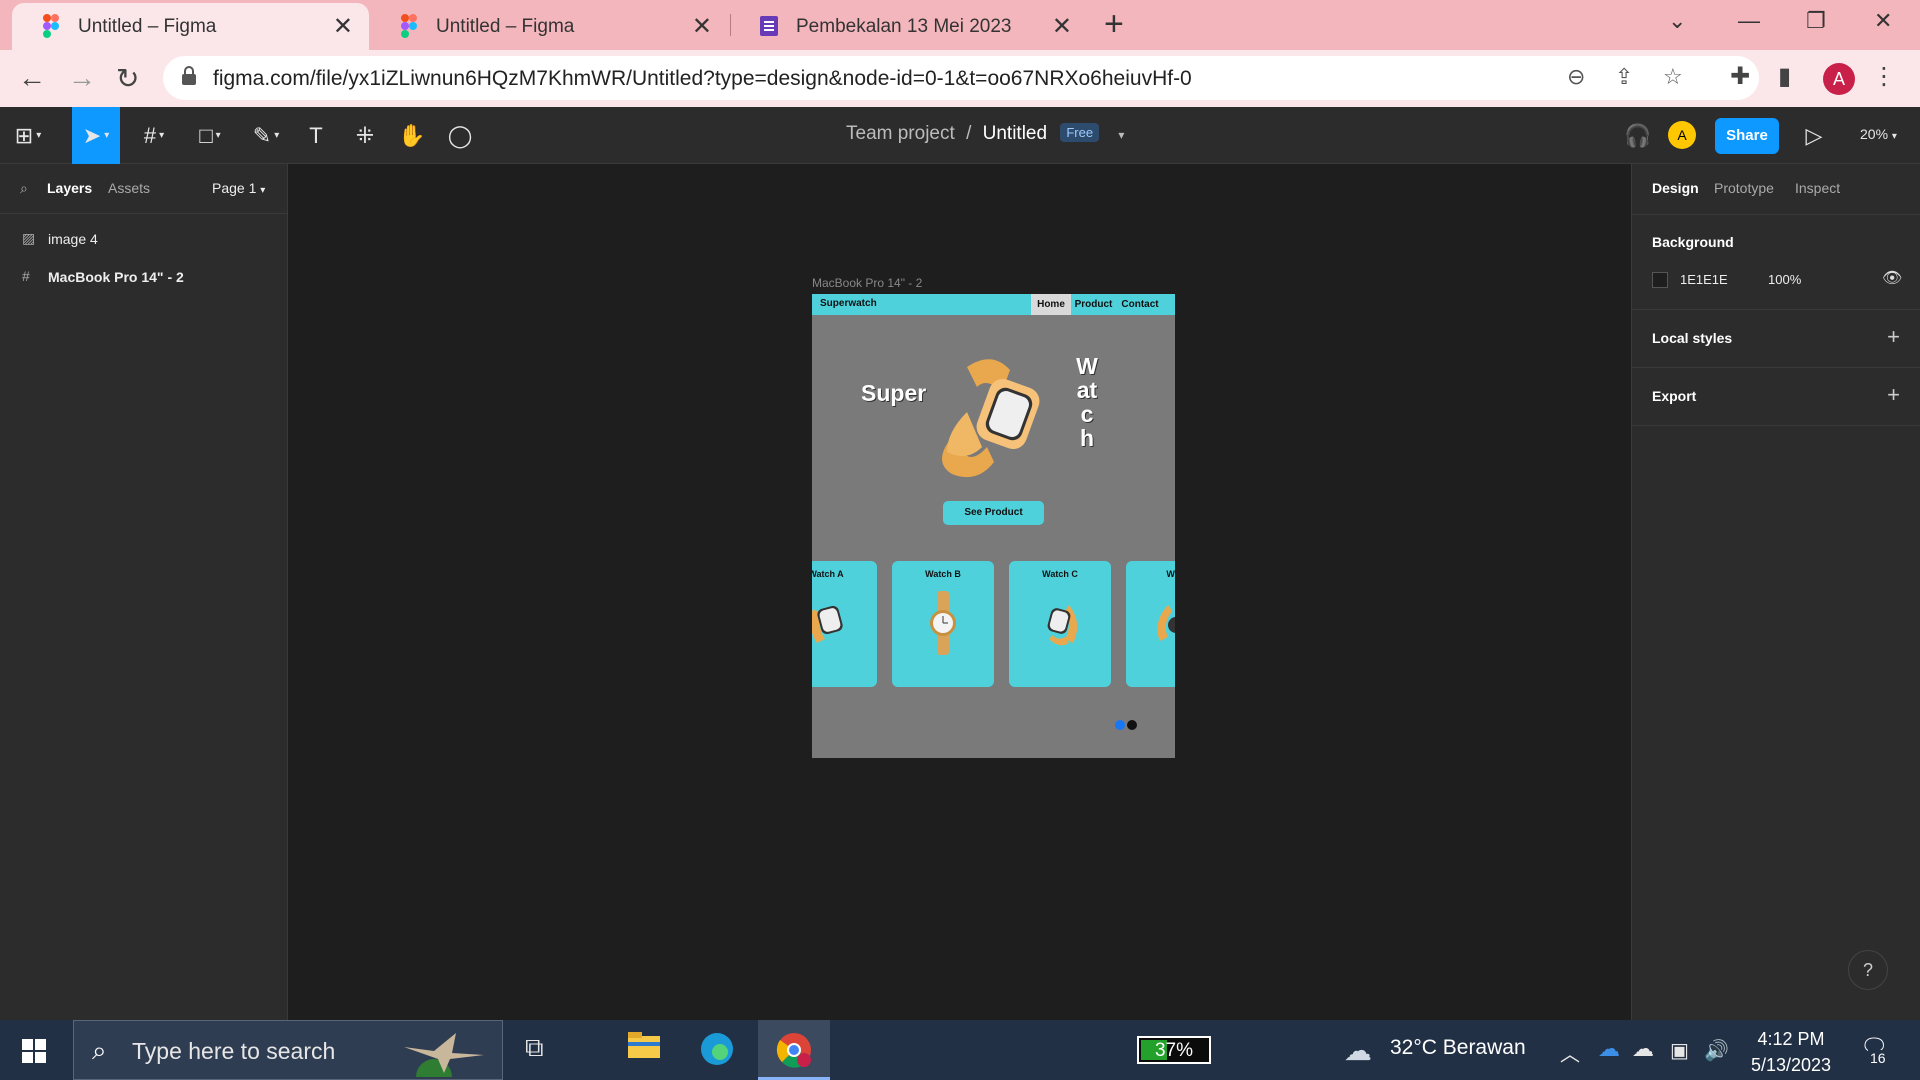  I want to click on layer-name: MacBook Pro 14" - 2, so click(116, 277).